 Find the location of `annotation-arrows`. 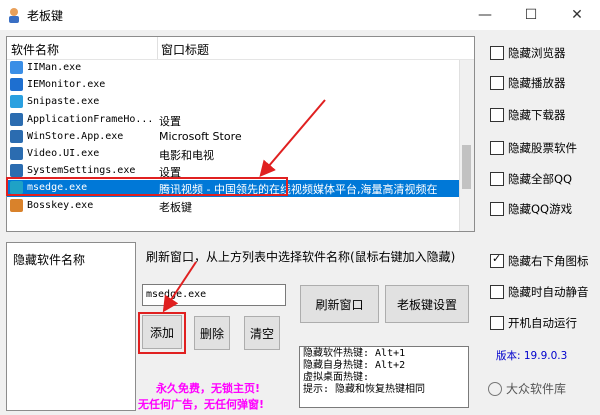

annotation-arrows is located at coordinates (244, 206).